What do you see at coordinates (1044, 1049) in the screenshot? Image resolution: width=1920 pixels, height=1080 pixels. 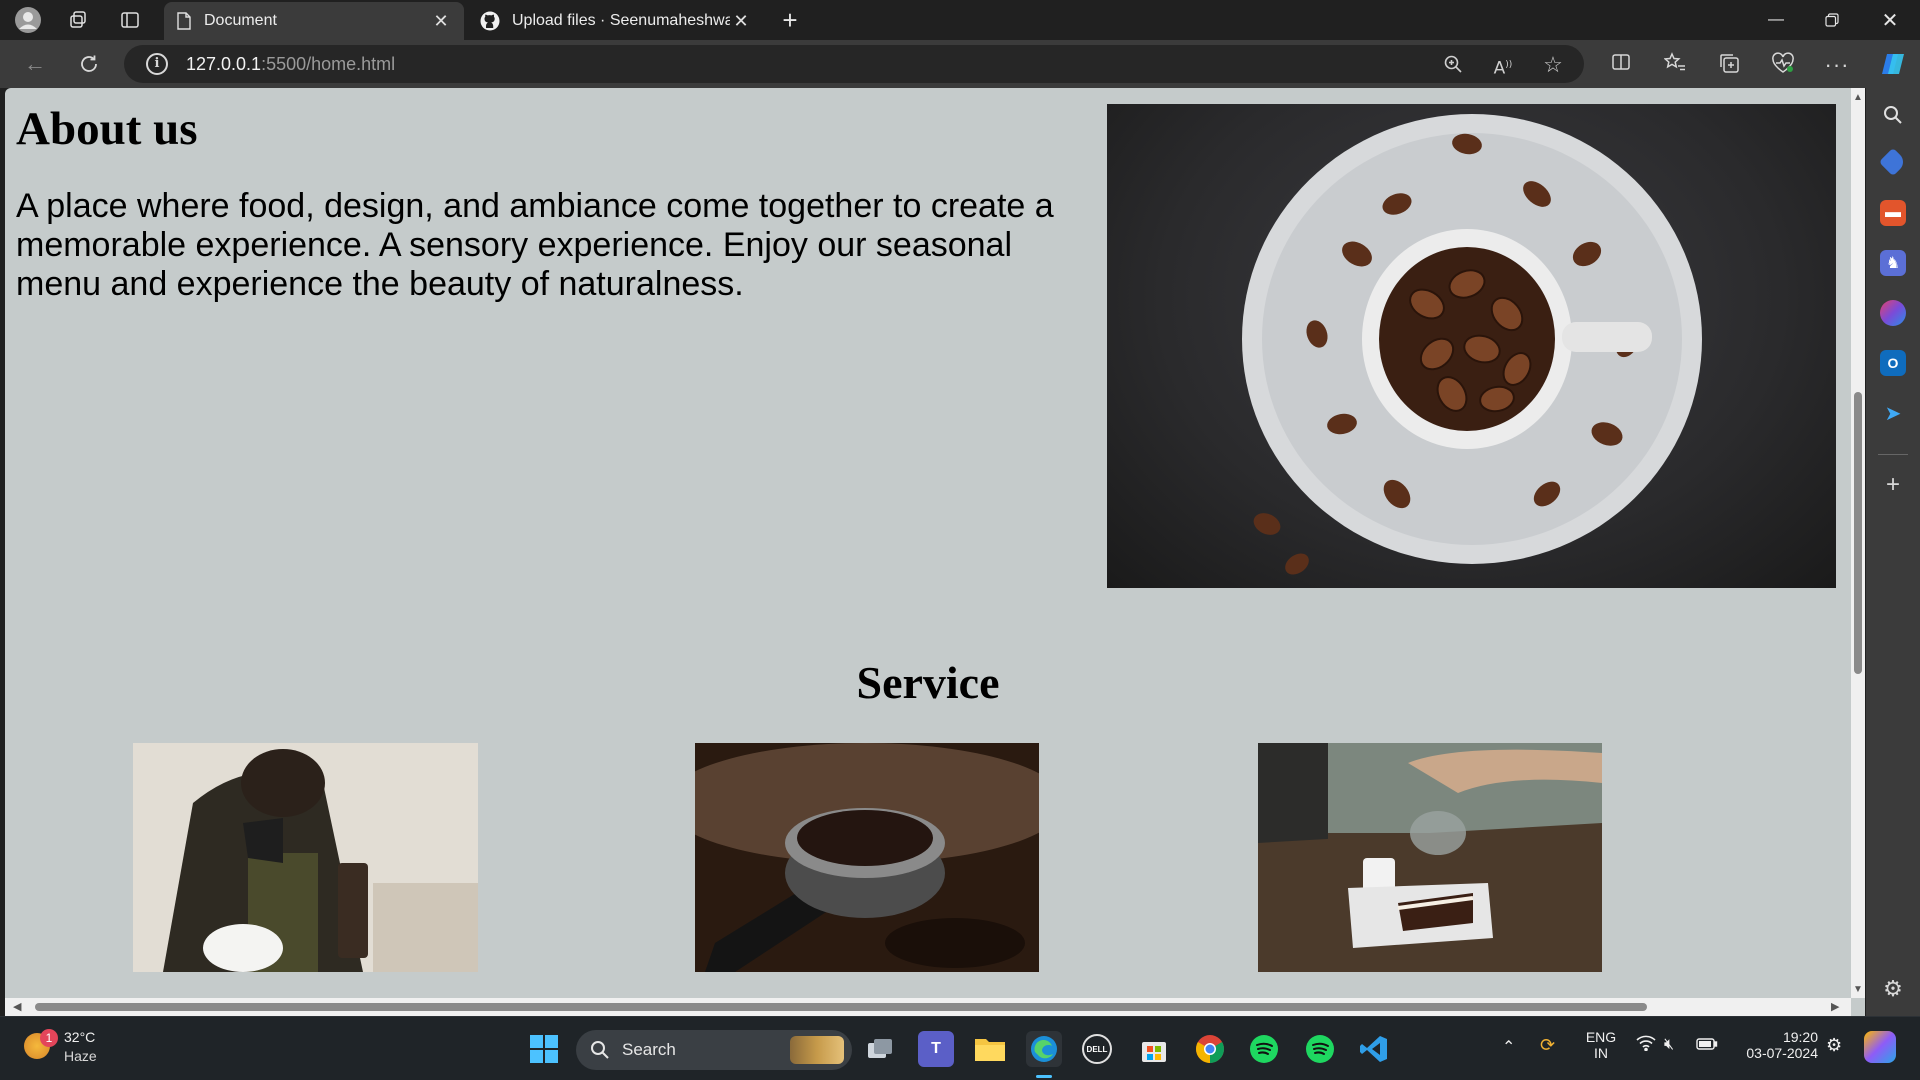 I see `edge-browser-icon` at bounding box center [1044, 1049].